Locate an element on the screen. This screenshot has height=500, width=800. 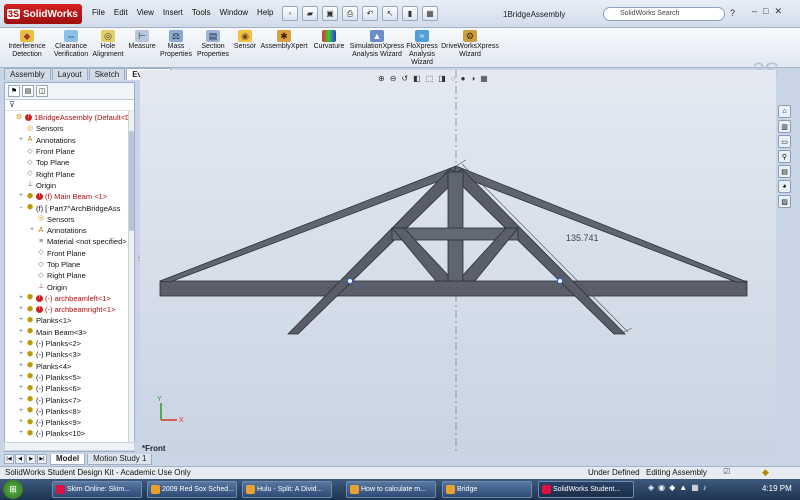
appearances-icon: ◕ is located at coordinates (784, 186).